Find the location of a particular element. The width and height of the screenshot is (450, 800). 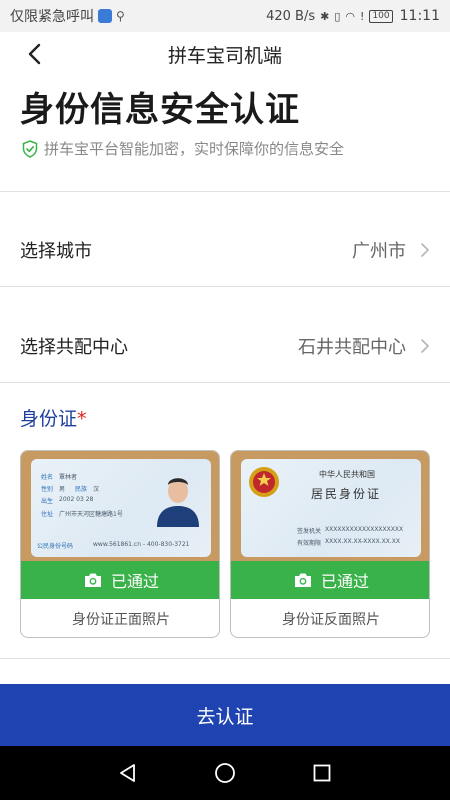

select-center-label: 选择共配中心 is located at coordinates (74, 347).